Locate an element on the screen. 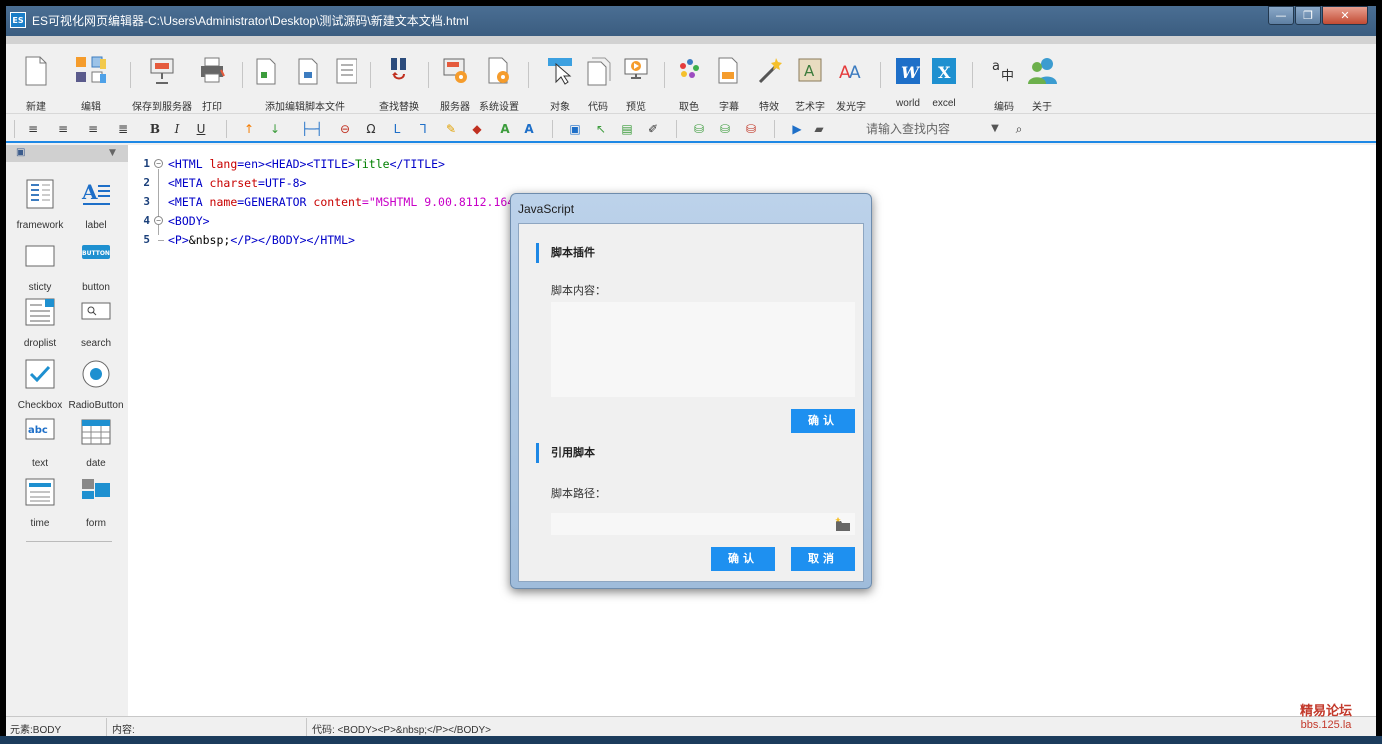 The width and height of the screenshot is (1382, 744). close-button: ✕ is located at coordinates (1345, 15).